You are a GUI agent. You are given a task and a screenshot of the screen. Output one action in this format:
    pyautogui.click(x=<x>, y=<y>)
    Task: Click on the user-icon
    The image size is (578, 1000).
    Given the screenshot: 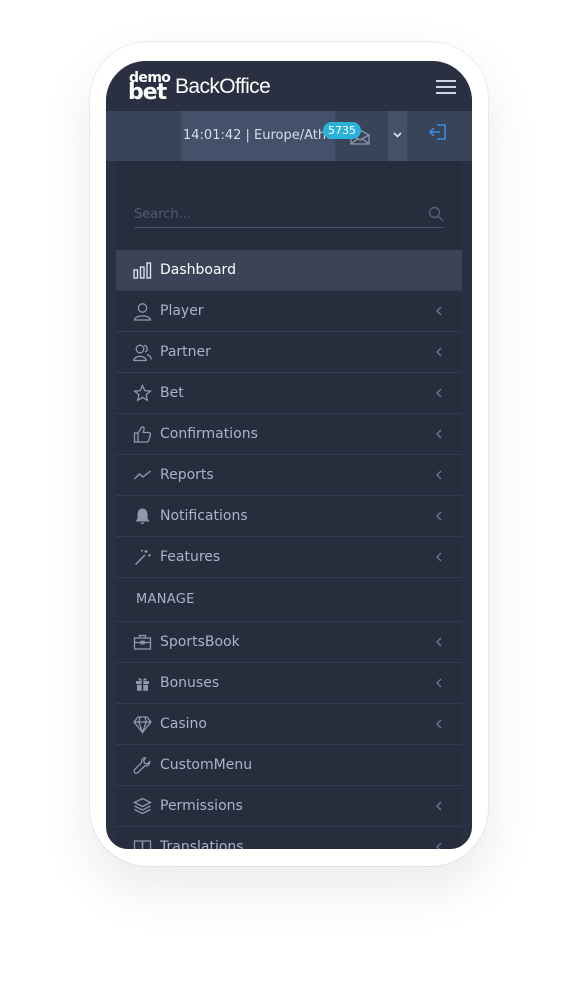 What is the action you would take?
    pyautogui.click(x=142, y=312)
    